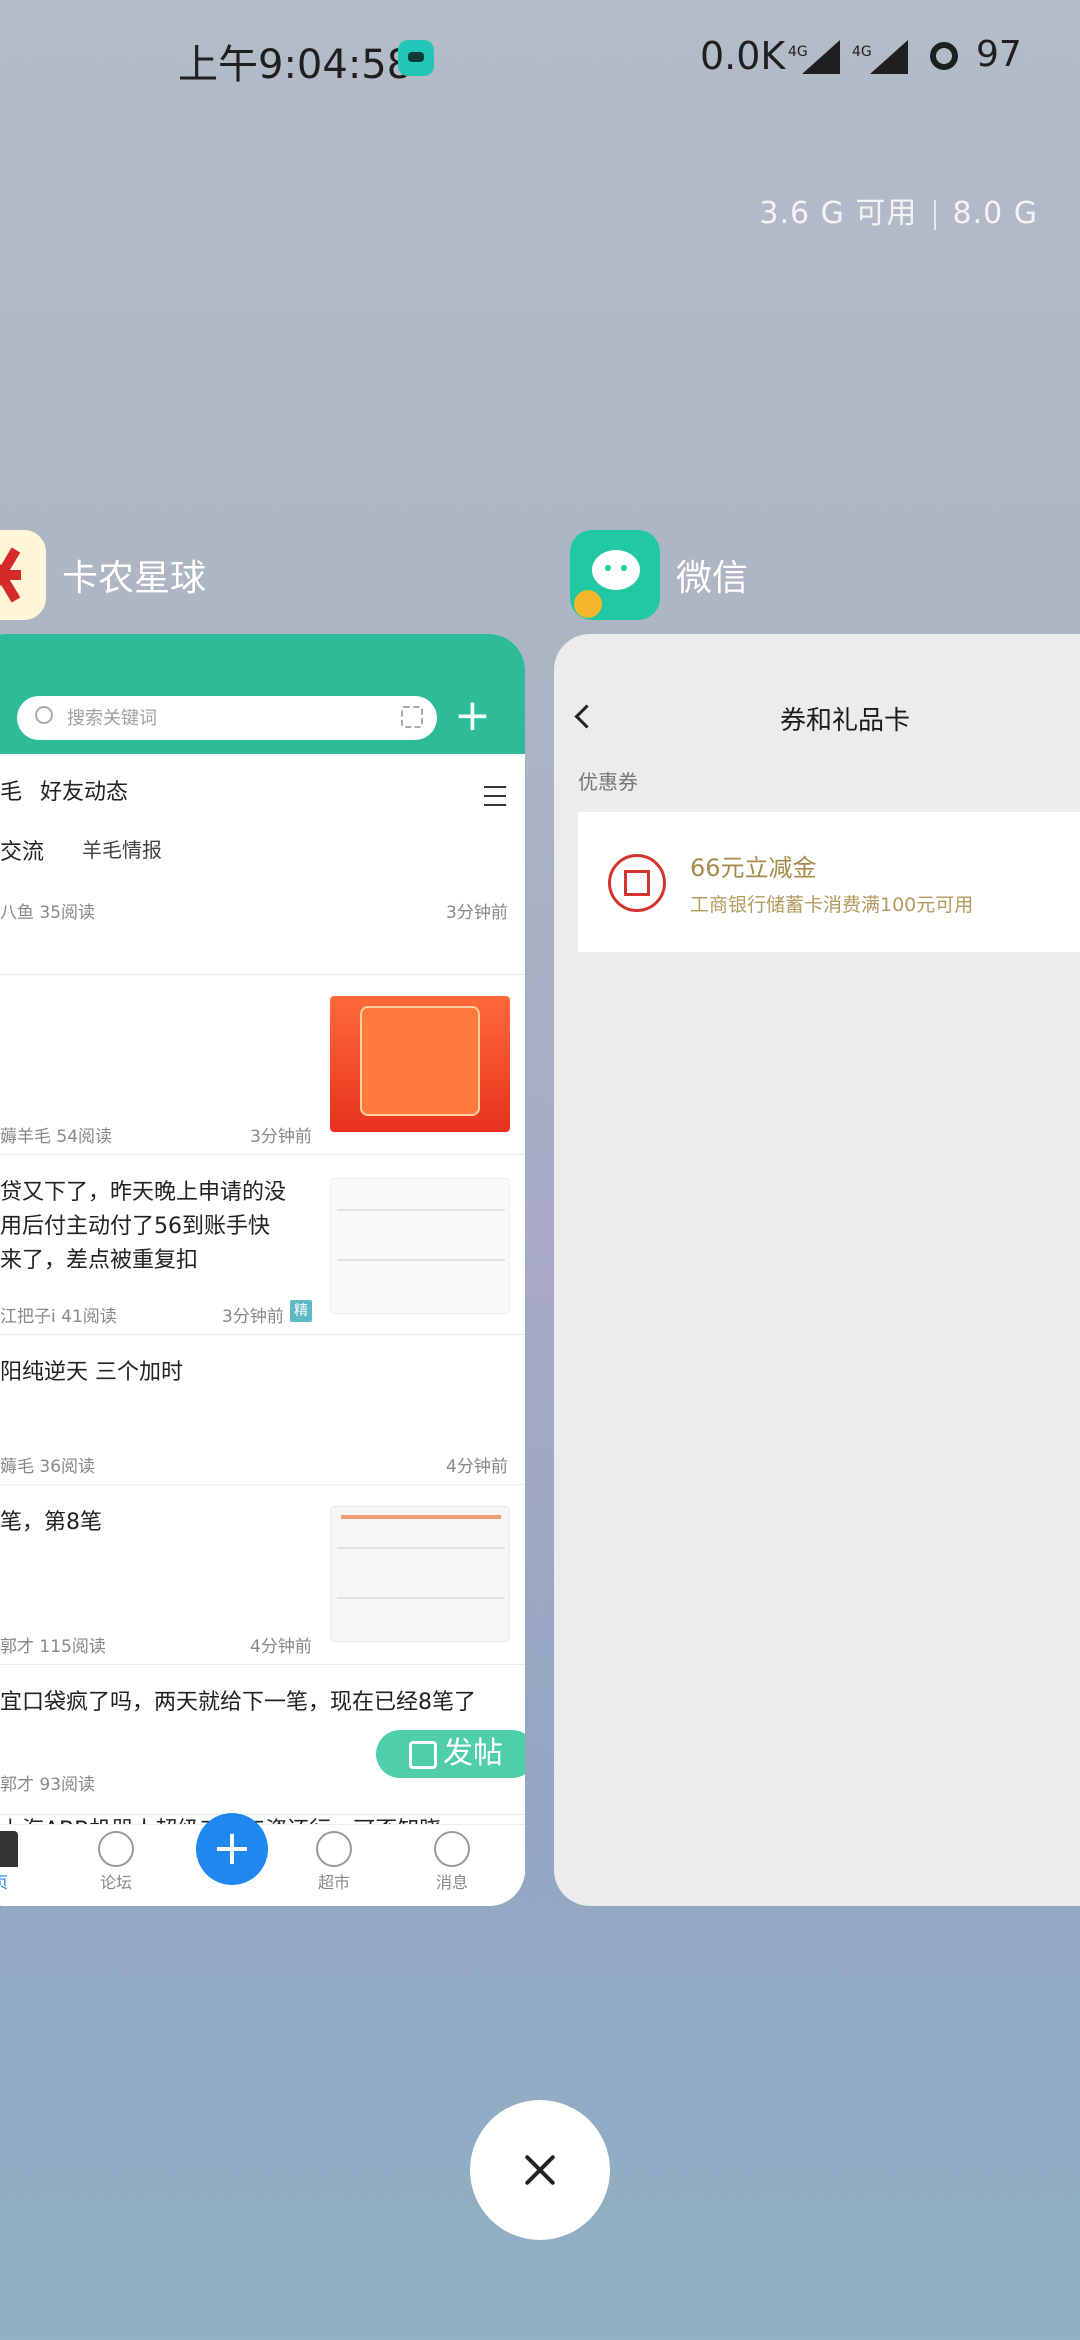  I want to click on subtab-intel: 羊毛情报, so click(122, 848).